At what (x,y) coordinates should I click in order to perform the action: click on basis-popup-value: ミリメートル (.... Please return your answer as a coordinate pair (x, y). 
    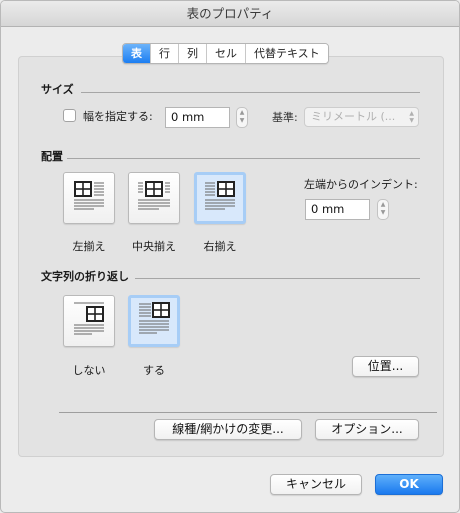
    Looking at the image, I should click on (353, 116).